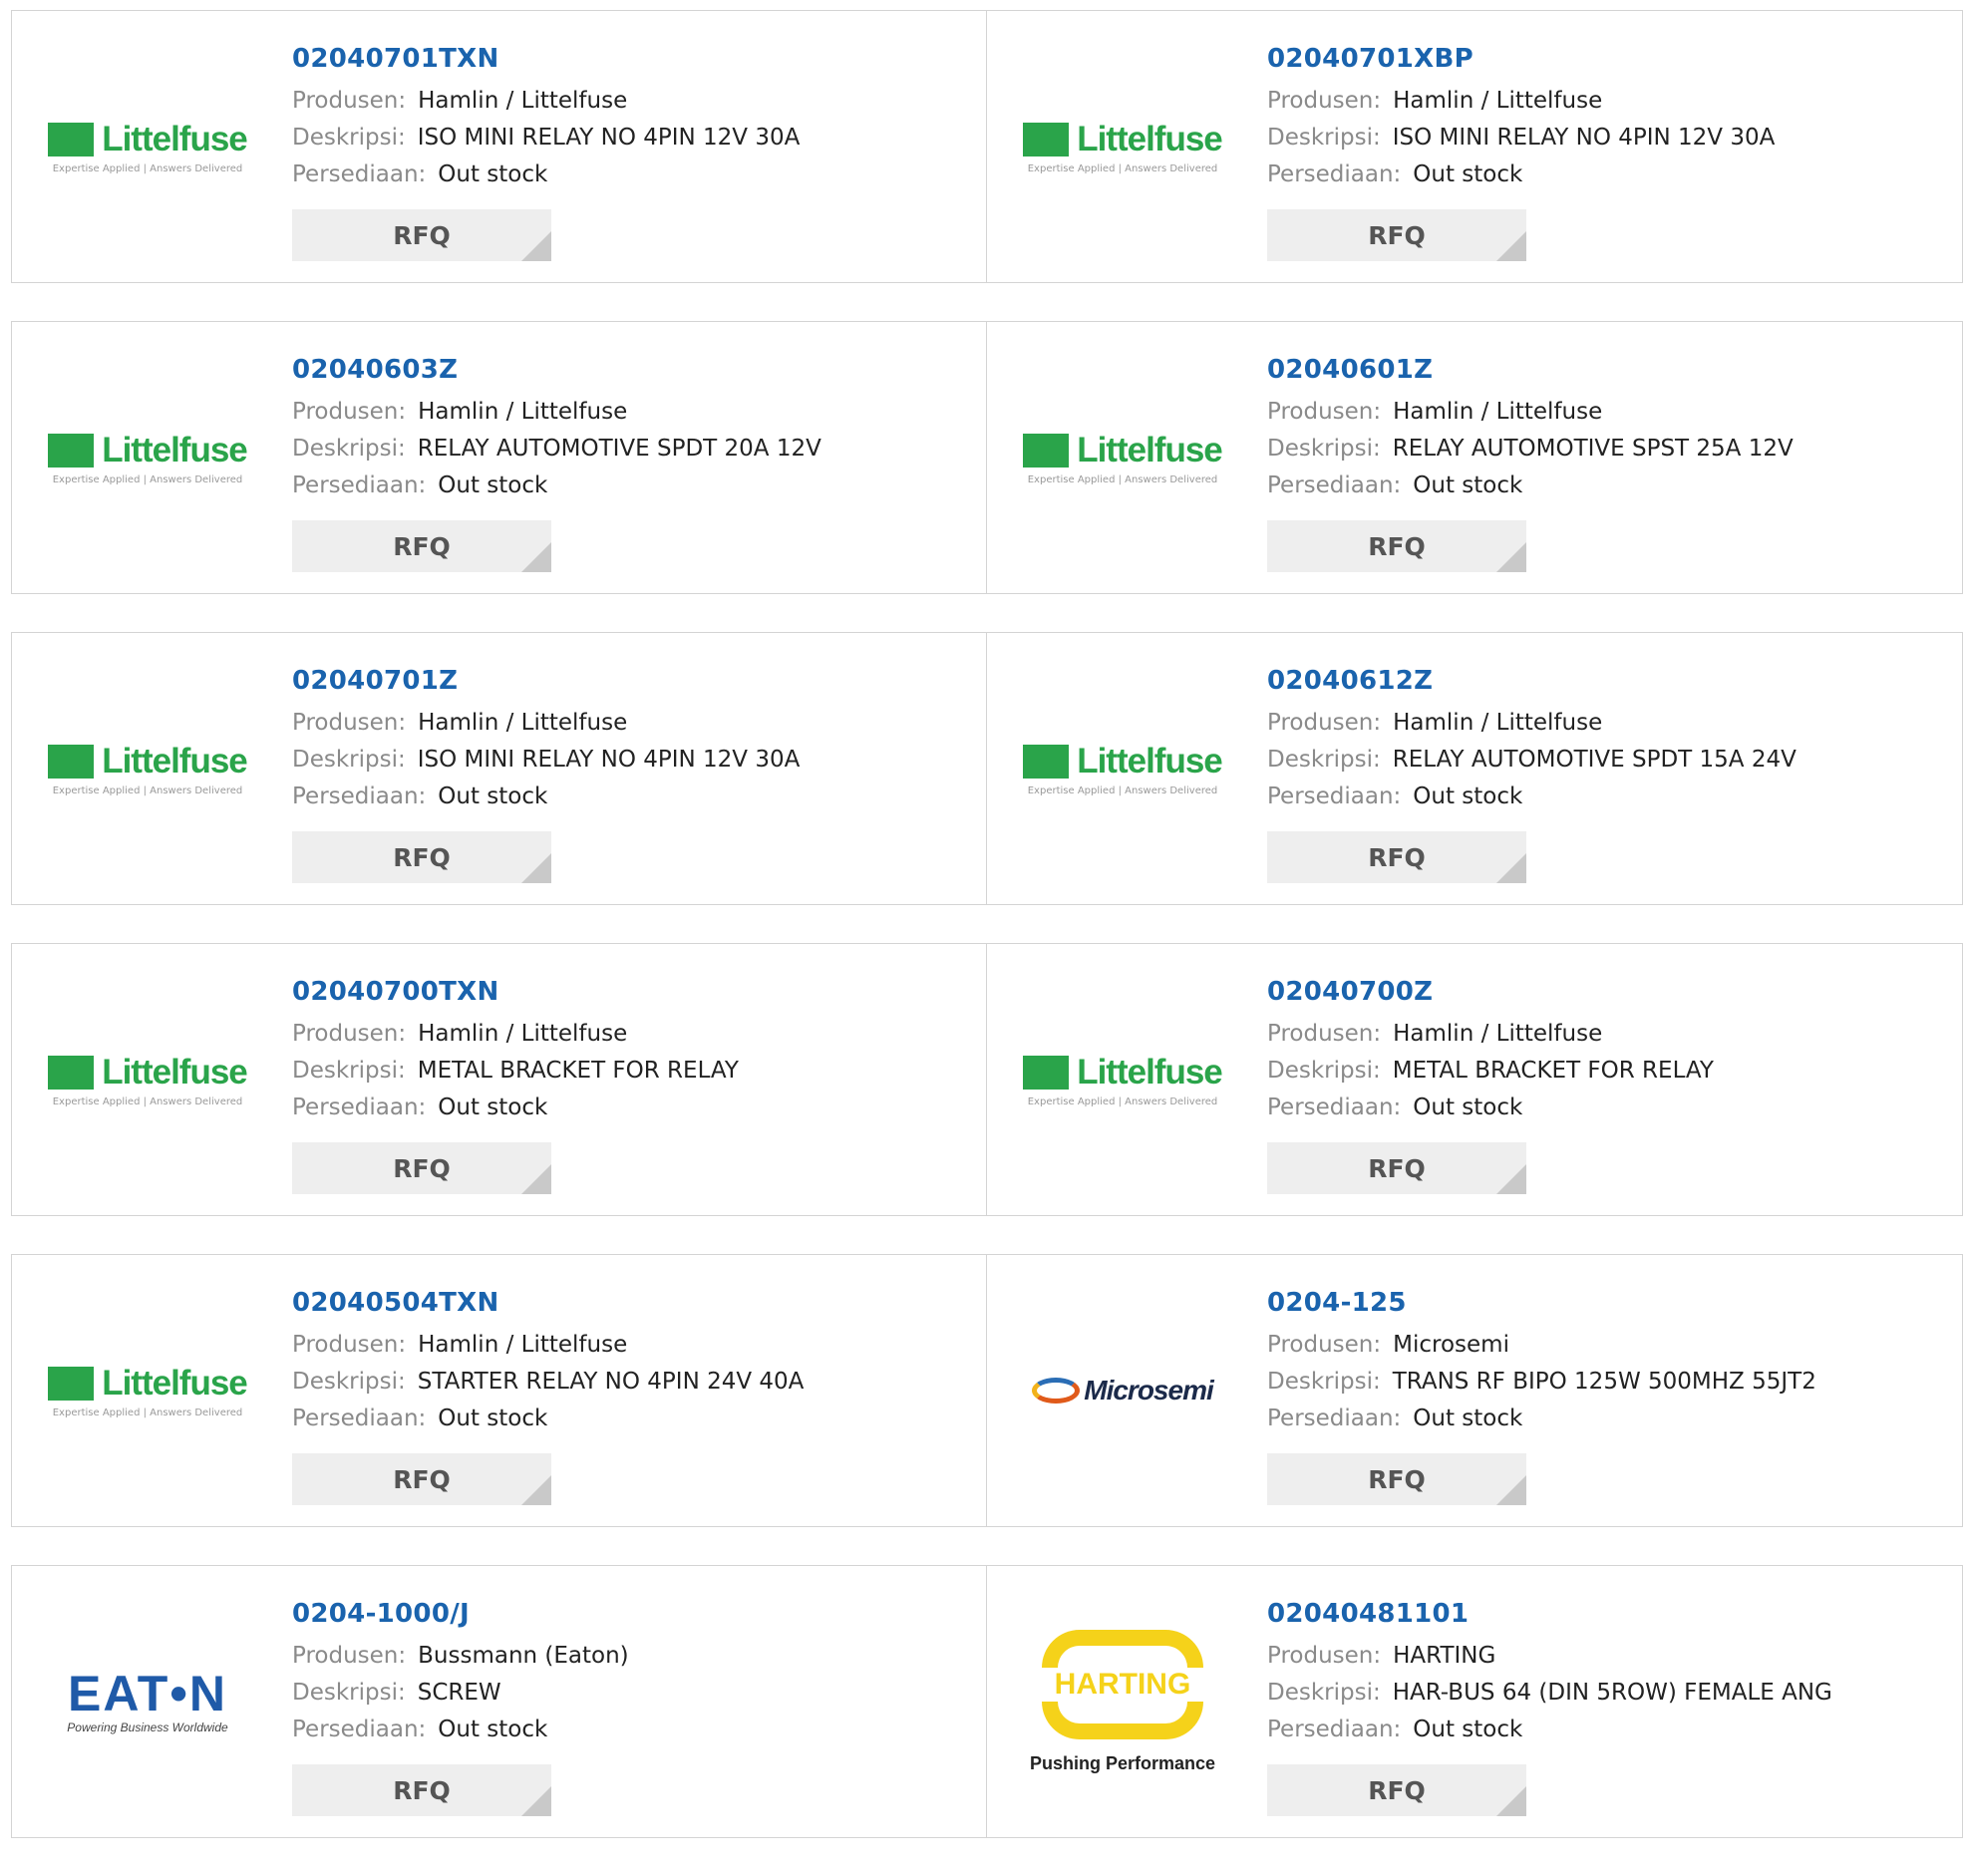 The image size is (1966, 1876). What do you see at coordinates (1122, 1390) in the screenshot?
I see `manufacturer-logo: Microsemi` at bounding box center [1122, 1390].